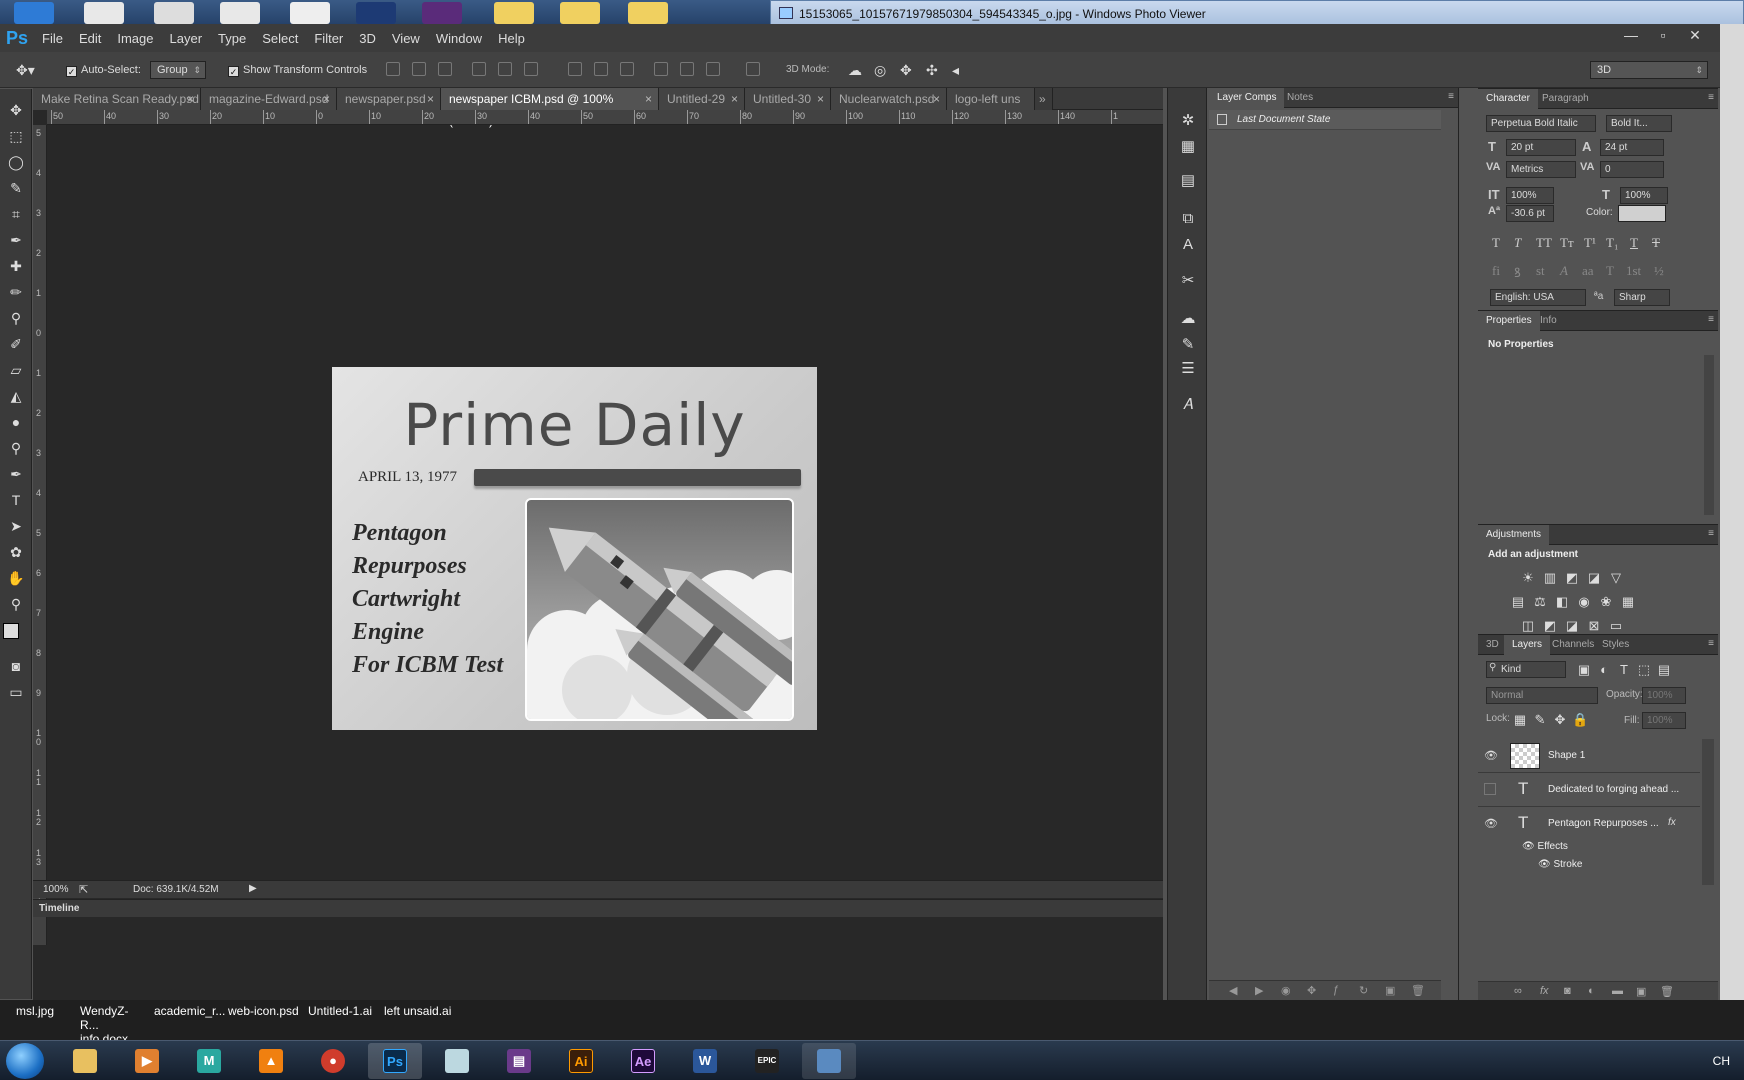 The width and height of the screenshot is (1744, 1080). What do you see at coordinates (406, 38) in the screenshot?
I see `menu-view: View` at bounding box center [406, 38].